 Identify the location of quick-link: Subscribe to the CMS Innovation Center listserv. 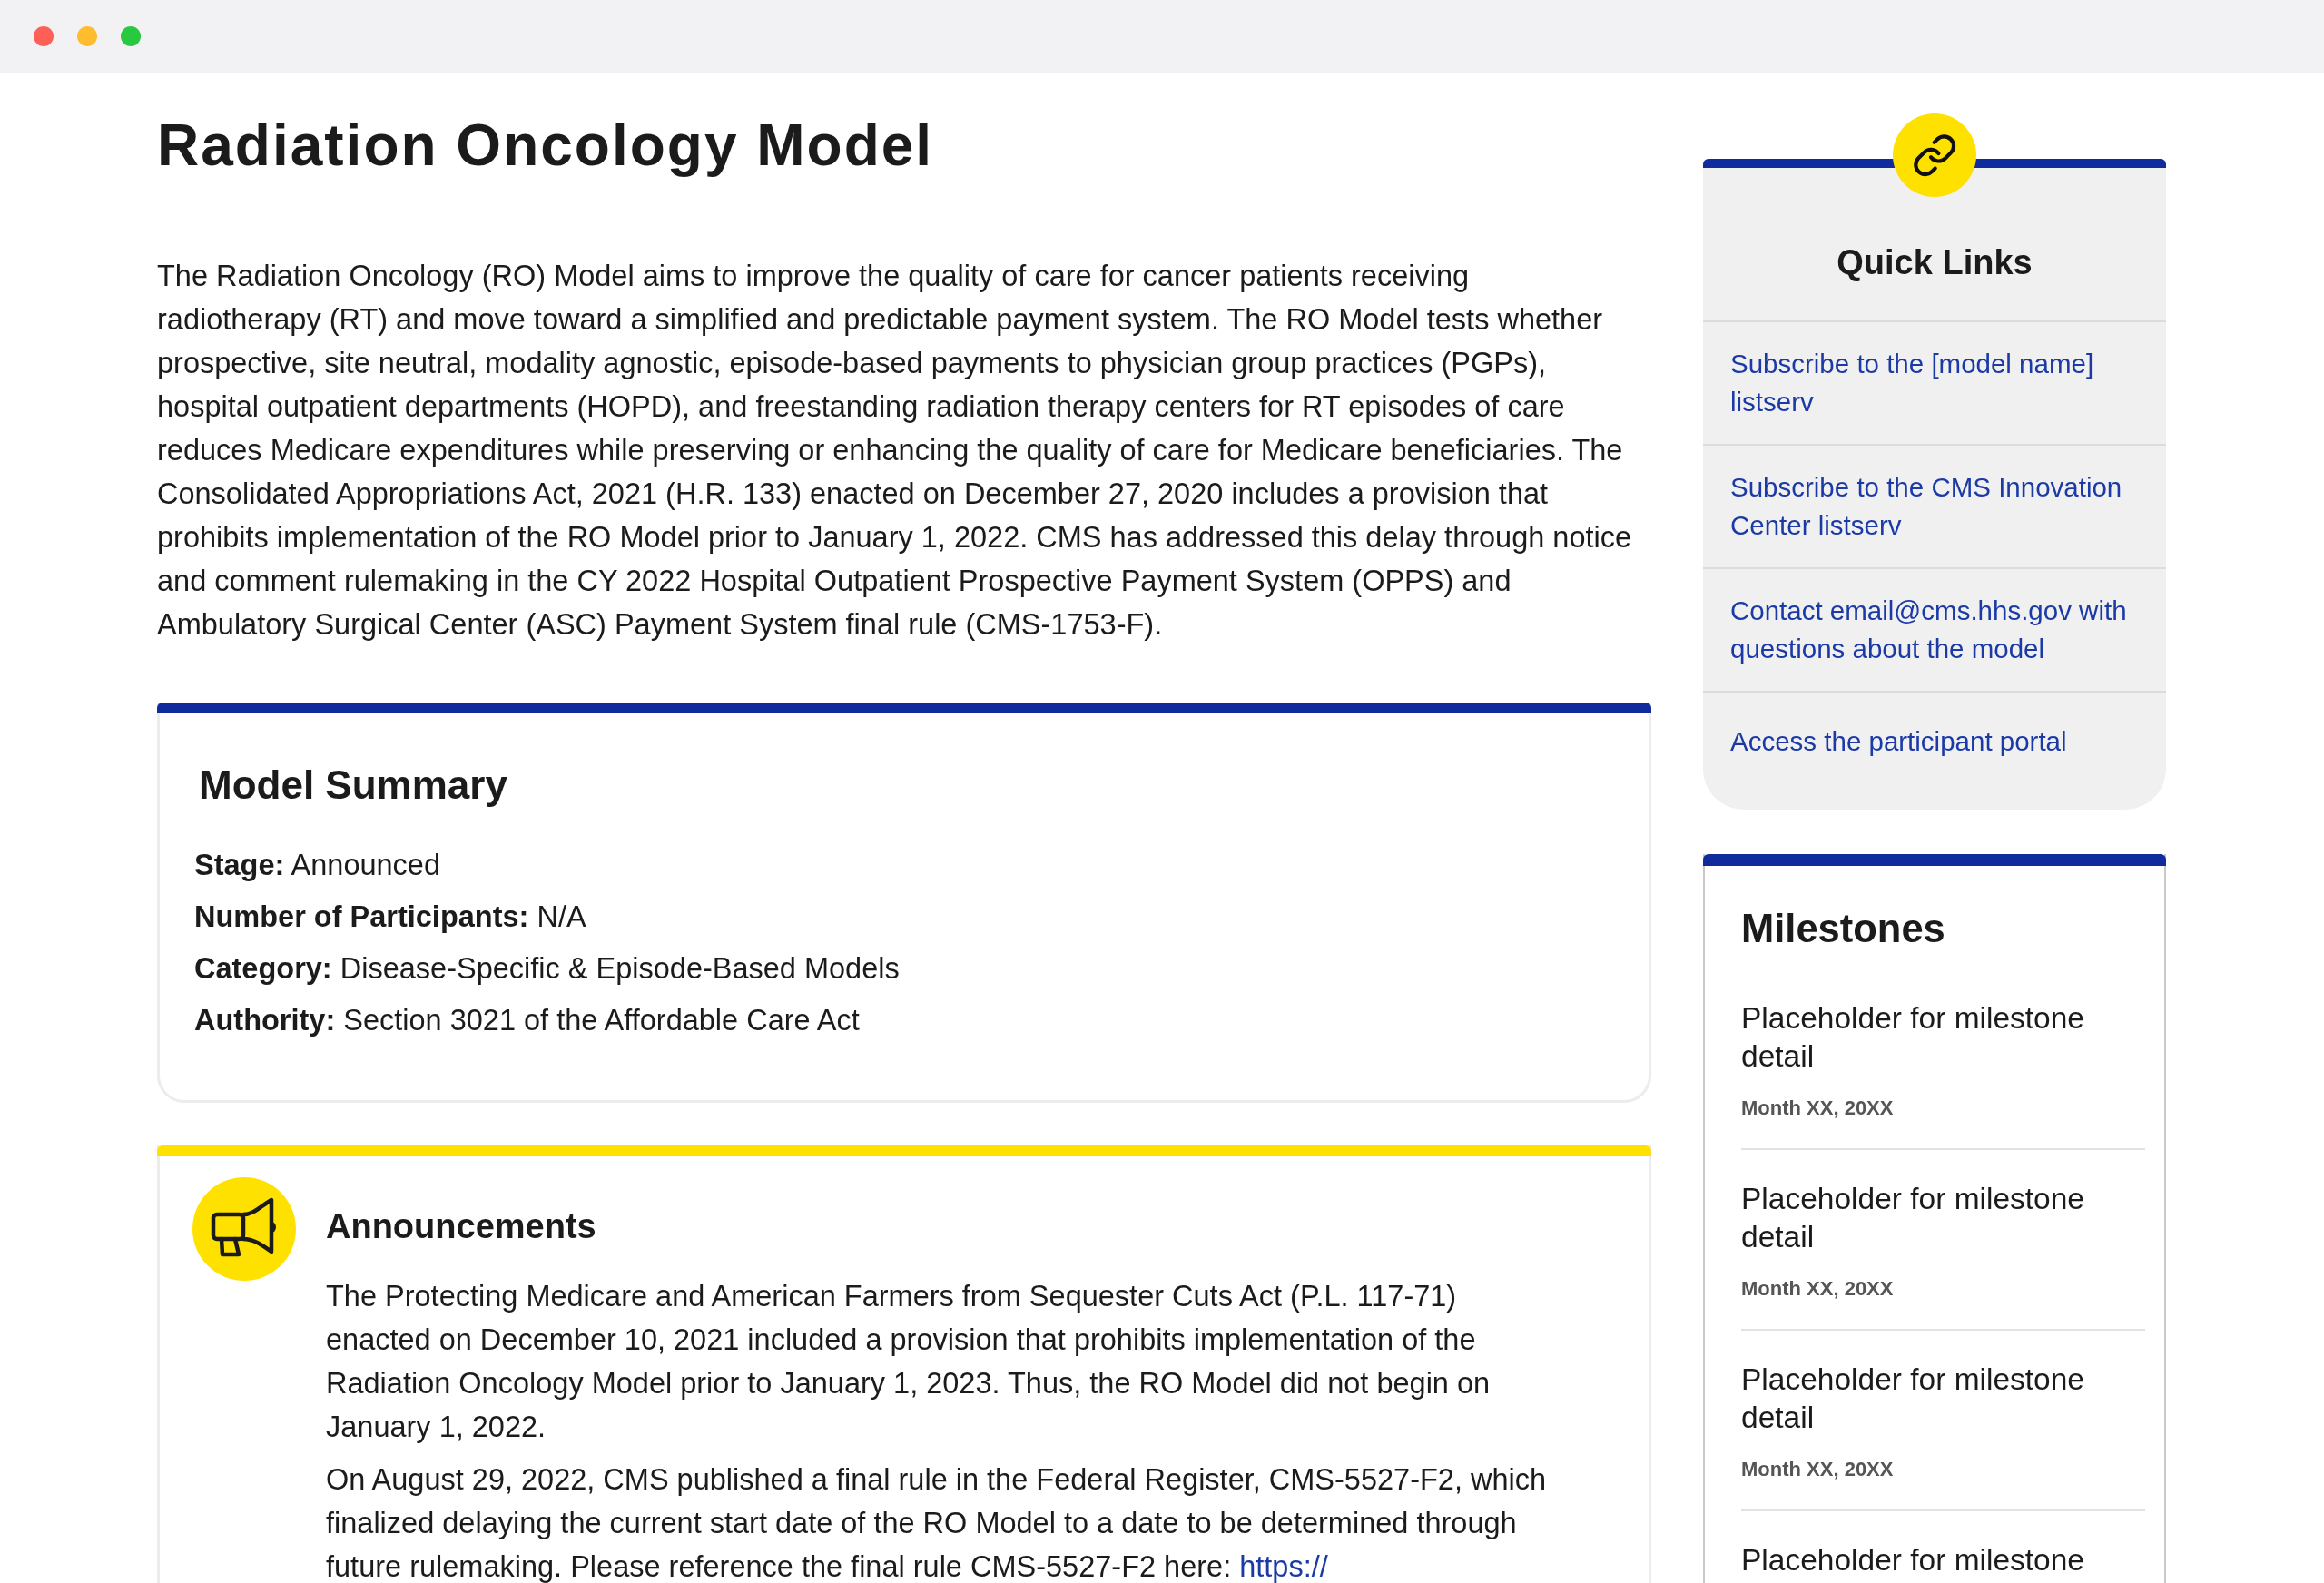
(1939, 506).